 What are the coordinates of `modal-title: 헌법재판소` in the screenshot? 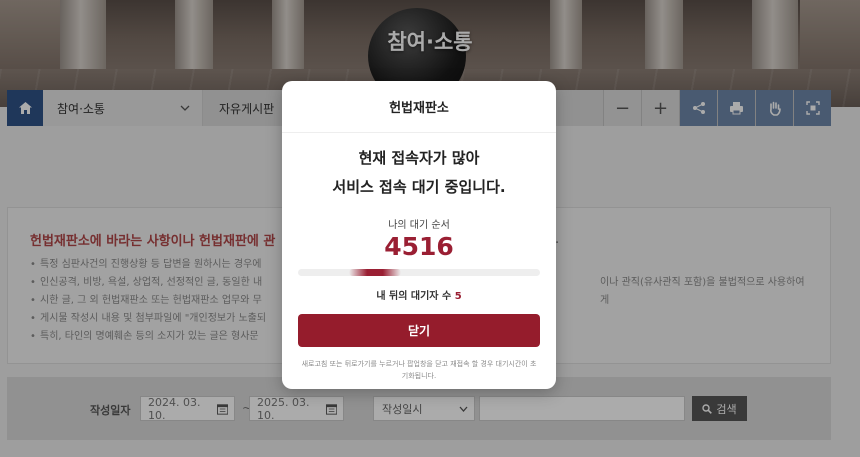 It's located at (419, 107).